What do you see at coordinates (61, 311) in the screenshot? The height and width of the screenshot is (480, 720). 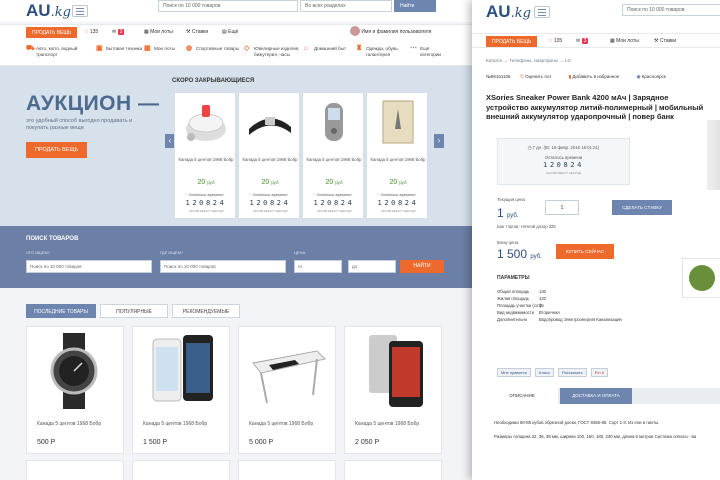 I see `tab-latest: ПОСЛЕДНИЕ ТОВАРЫ` at bounding box center [61, 311].